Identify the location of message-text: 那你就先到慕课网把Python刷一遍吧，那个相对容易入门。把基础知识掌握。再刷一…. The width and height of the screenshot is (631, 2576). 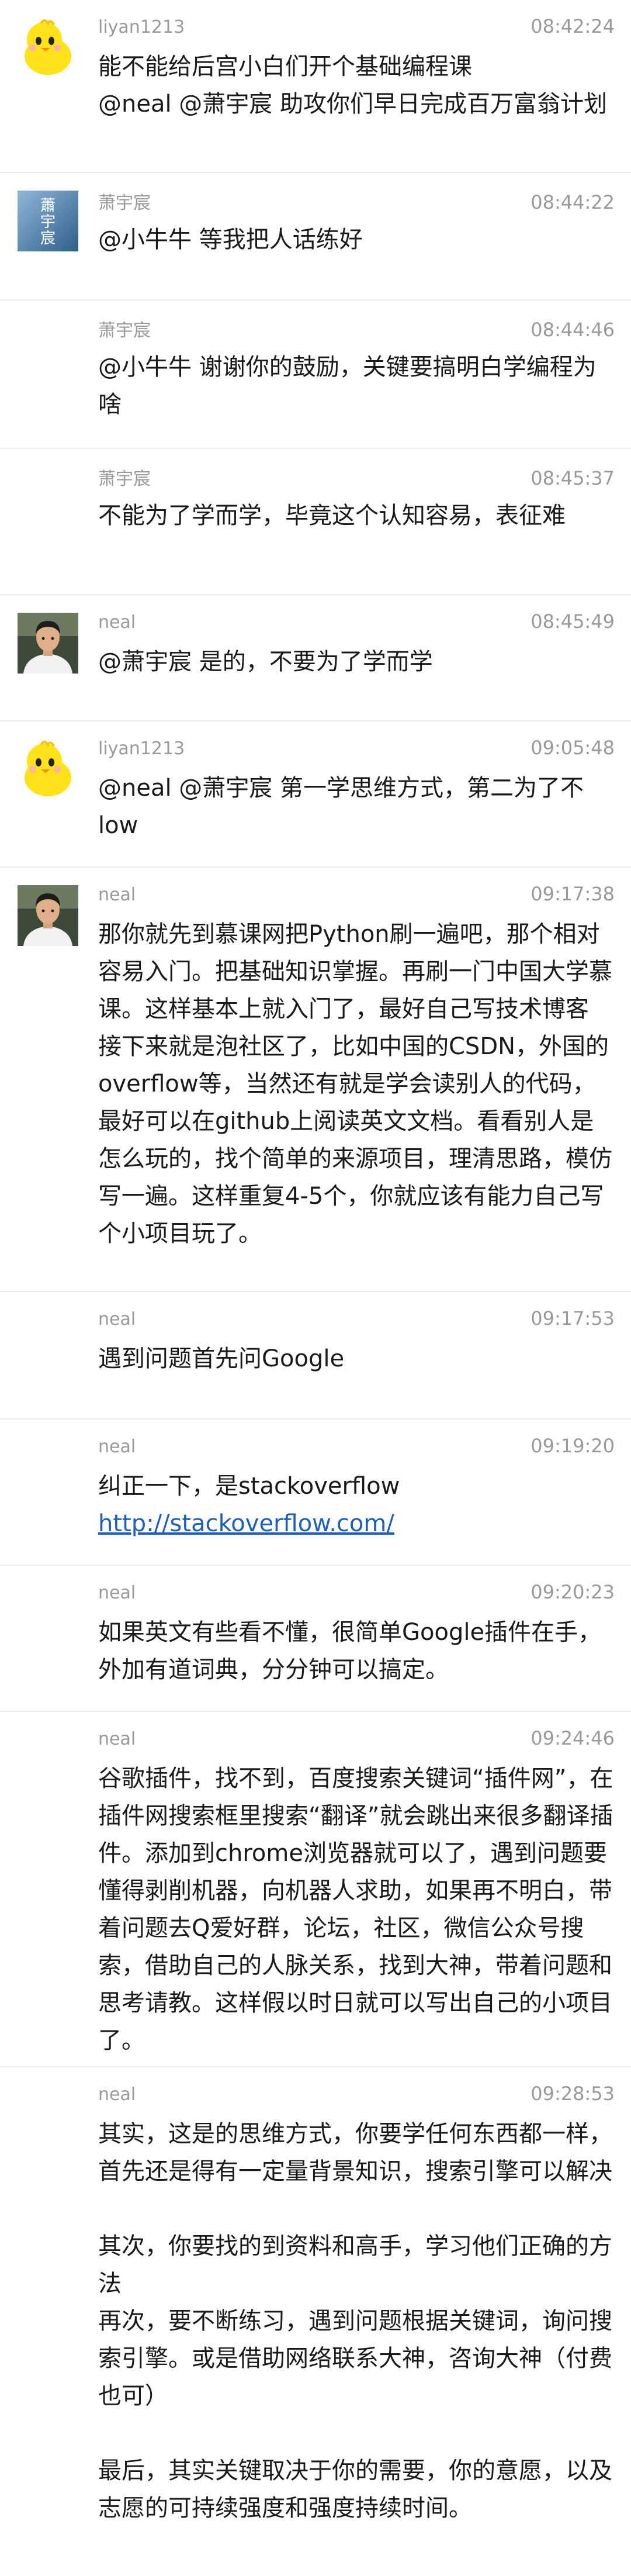
(355, 1084).